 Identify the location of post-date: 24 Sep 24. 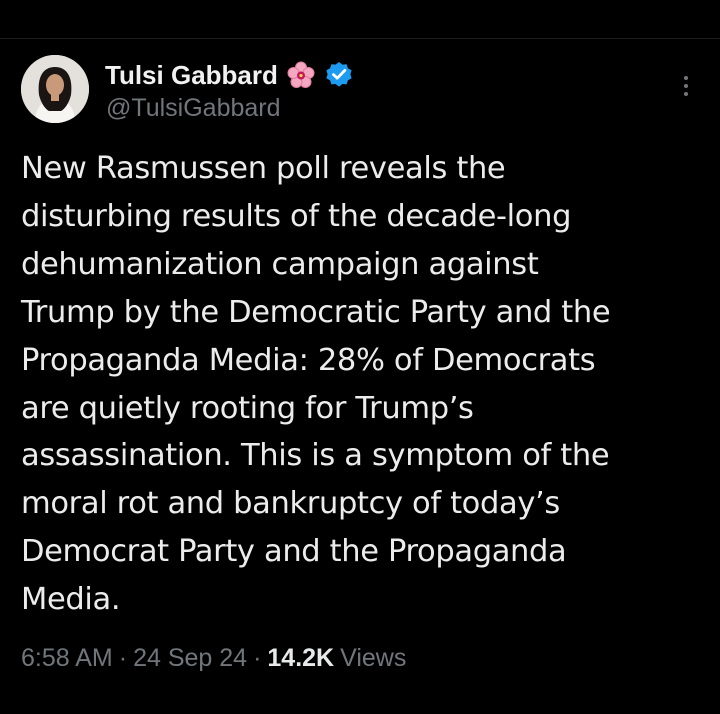
(190, 658).